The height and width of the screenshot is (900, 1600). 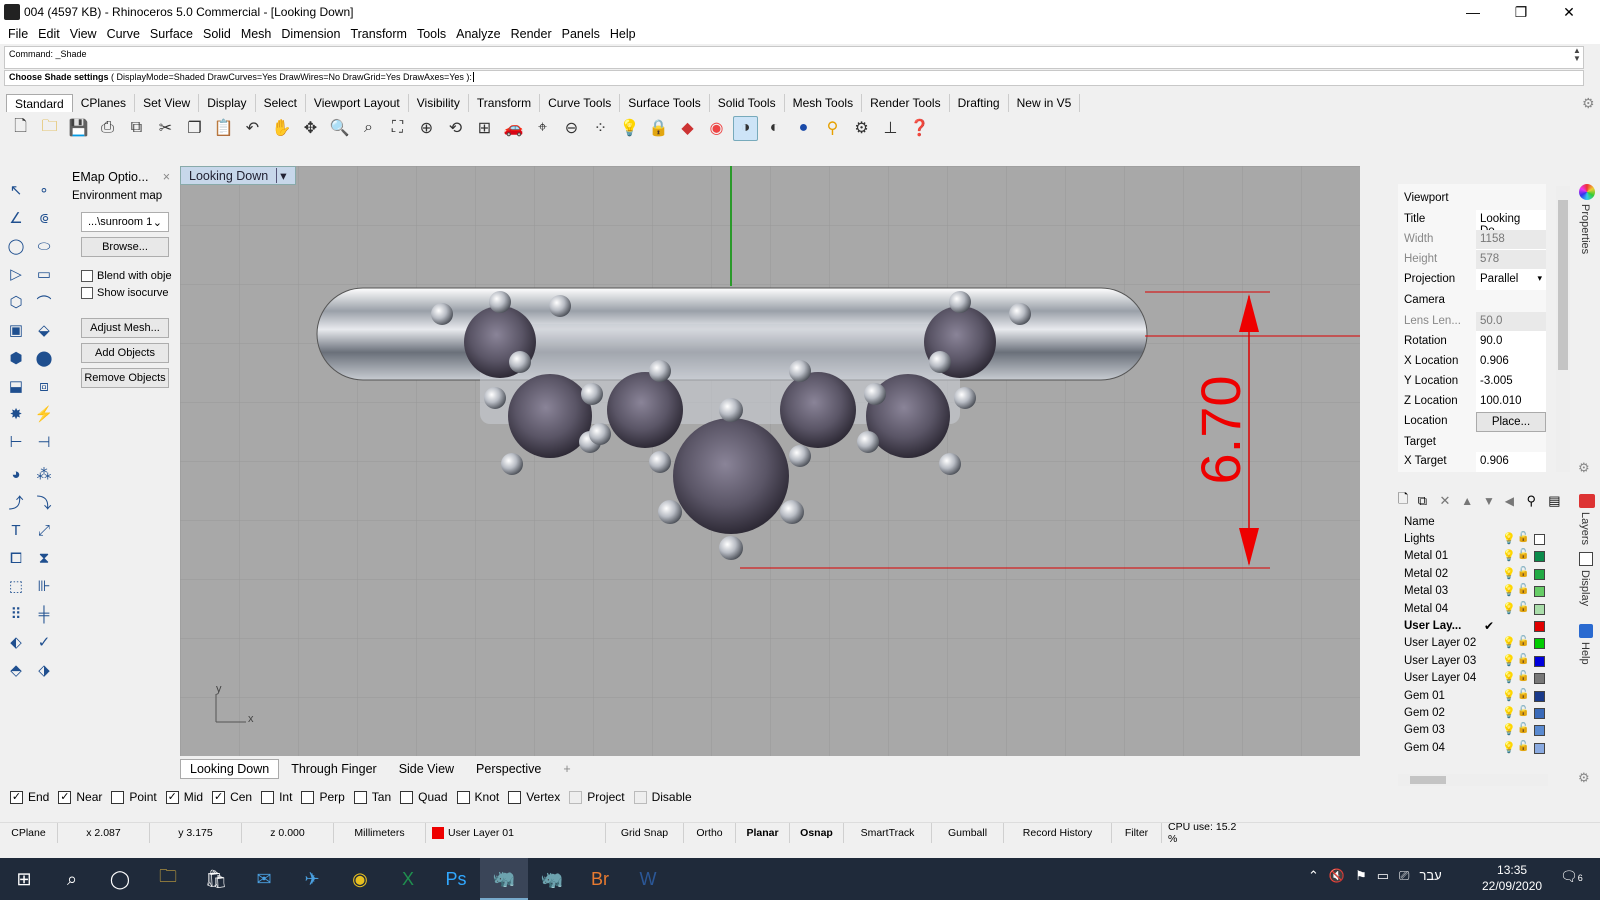 I want to click on layer-row: Metal 04 💡 🔓, so click(x=1472, y=609).